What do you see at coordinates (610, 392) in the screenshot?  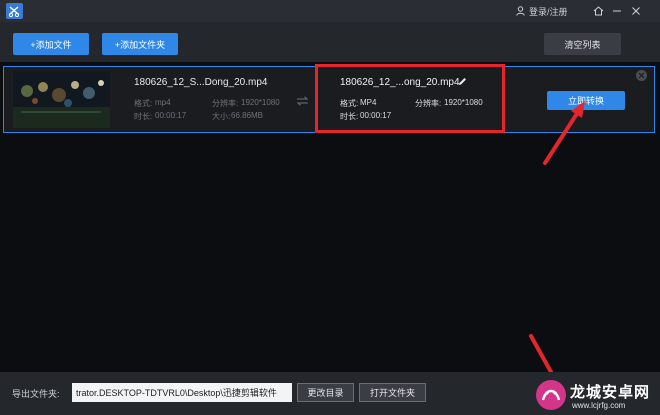 I see `watermark-title: 龙城安卓网` at bounding box center [610, 392].